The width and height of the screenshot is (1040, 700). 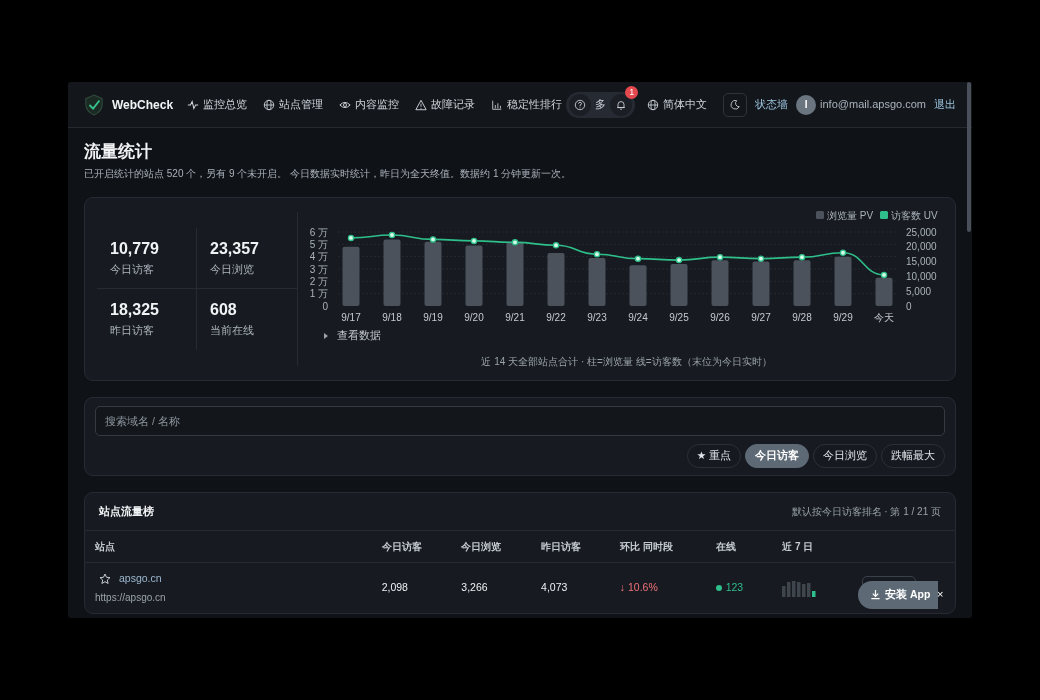 I want to click on brand-name: WebCheck, so click(x=143, y=105).